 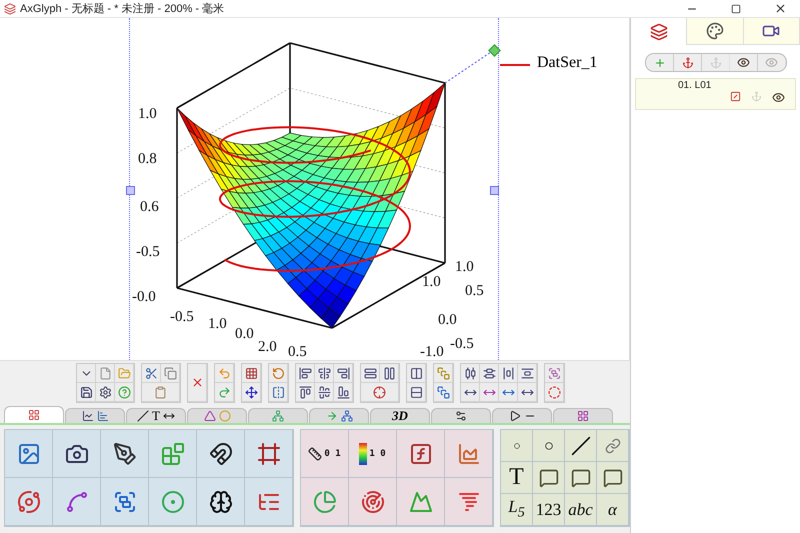 I want to click on copy-icon, so click(x=170, y=373).